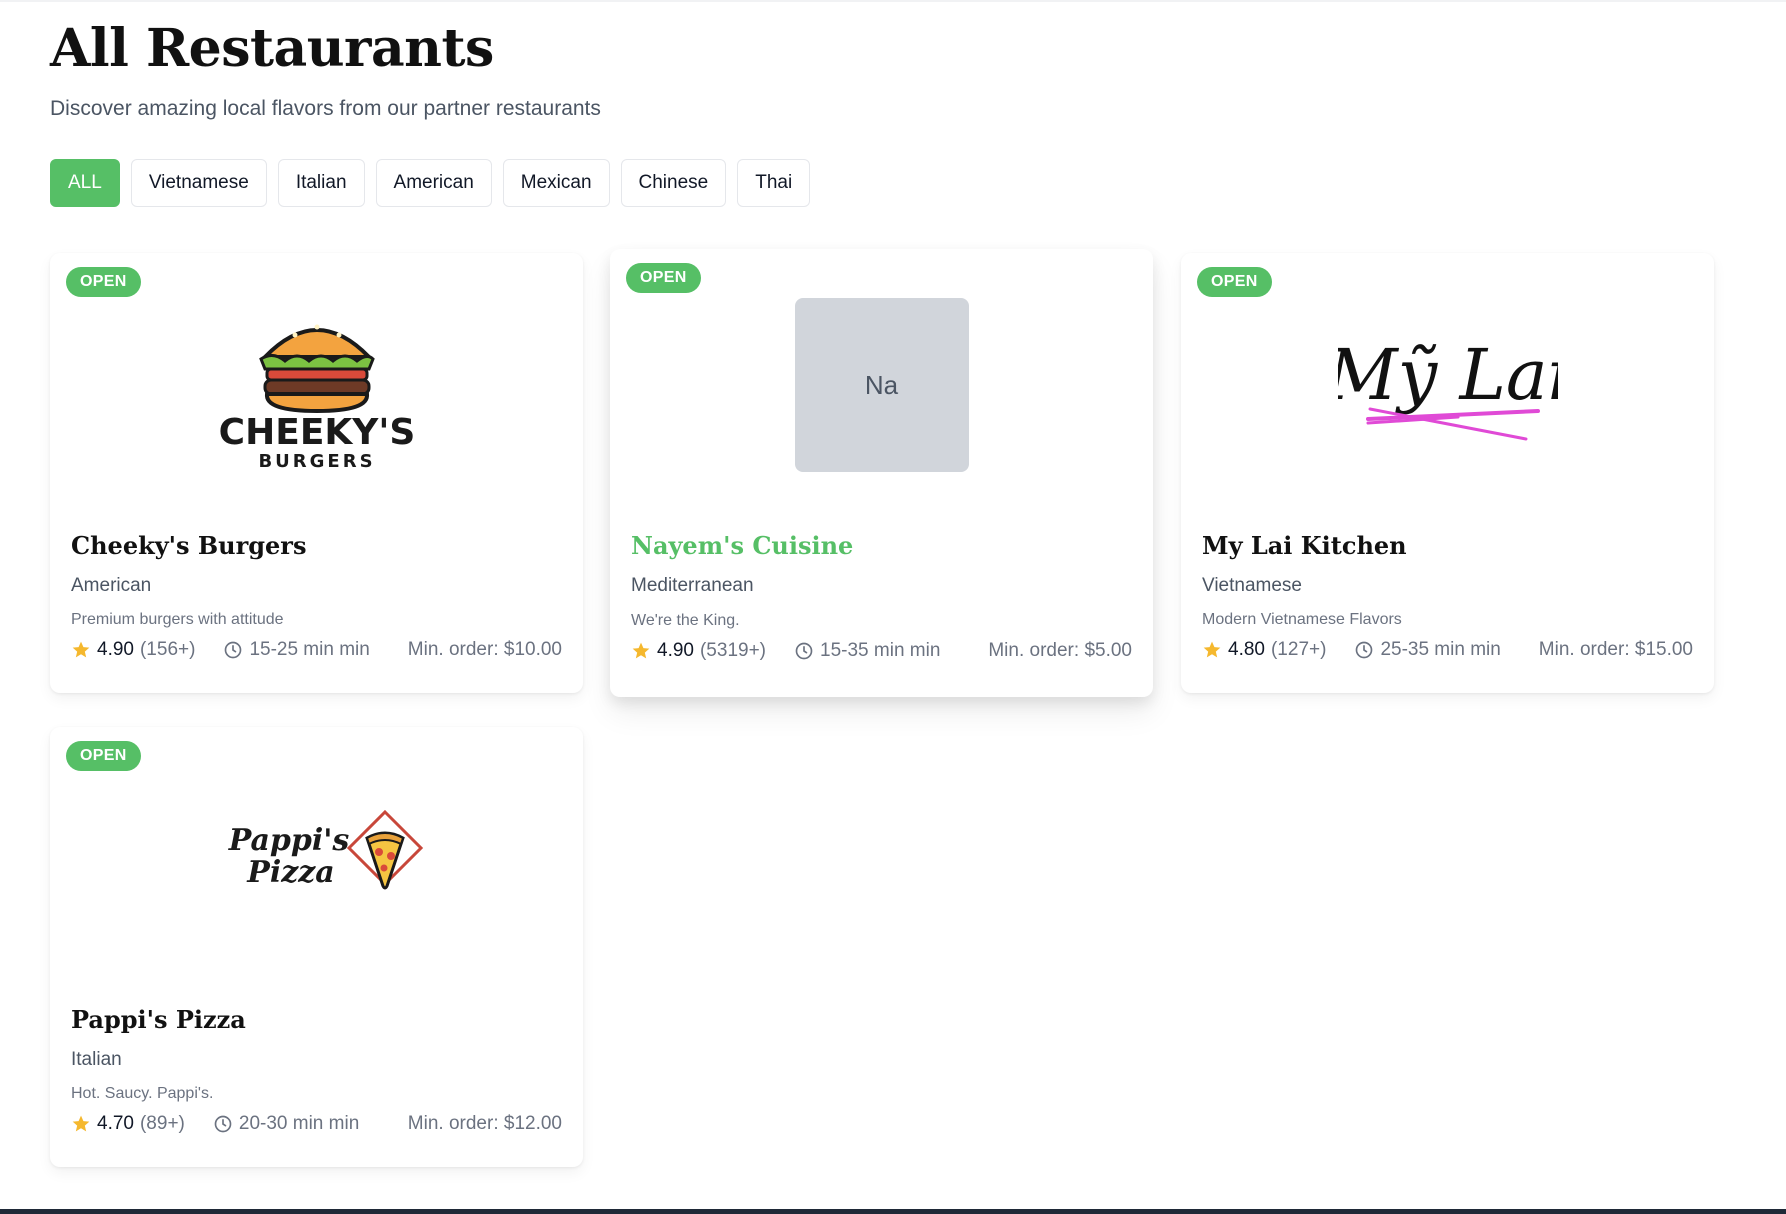 The height and width of the screenshot is (1214, 1786). I want to click on svg-text: Pappi's, so click(288, 840).